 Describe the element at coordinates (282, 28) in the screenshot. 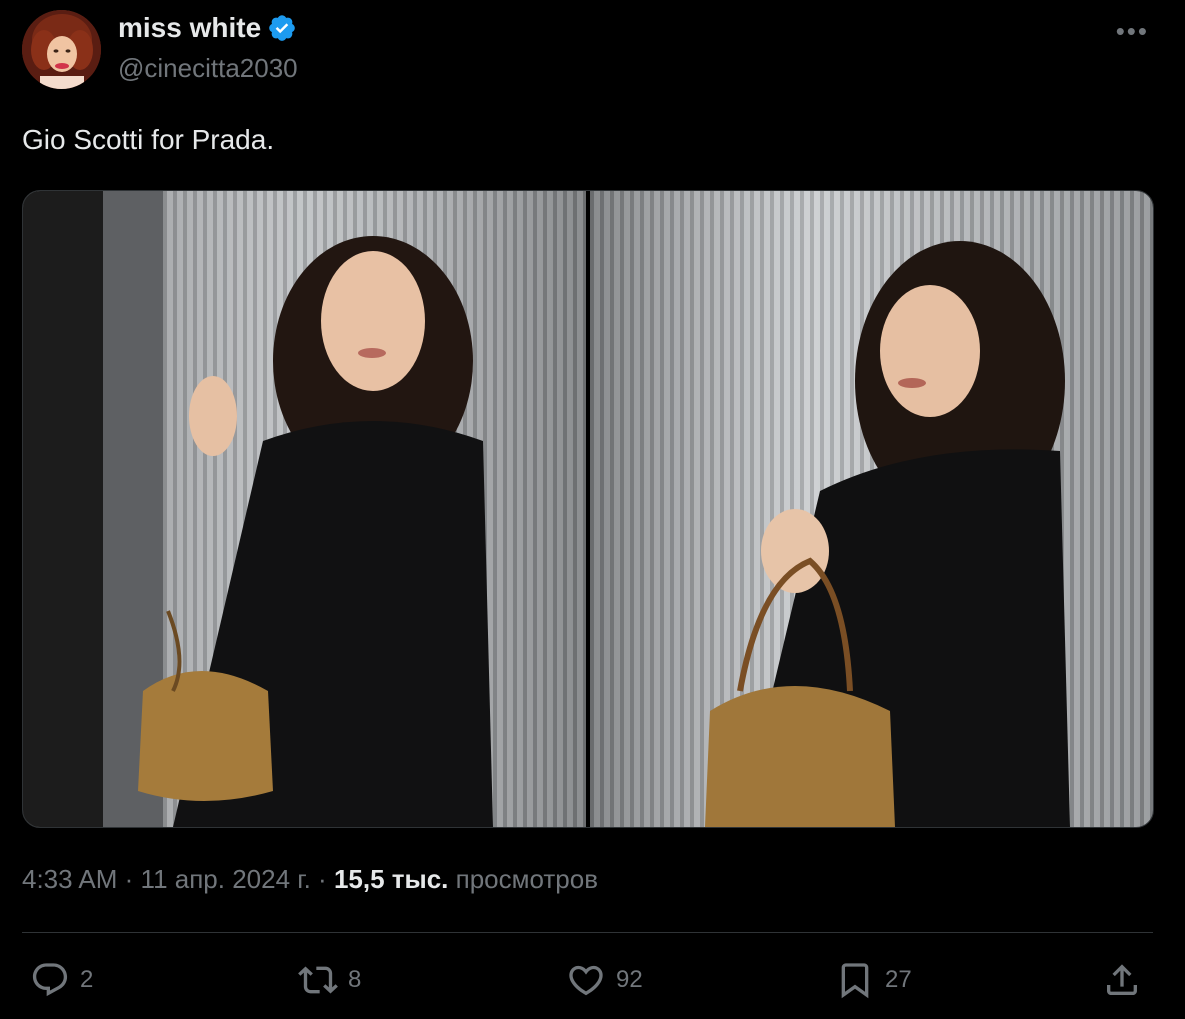

I see `verified-icon` at that location.